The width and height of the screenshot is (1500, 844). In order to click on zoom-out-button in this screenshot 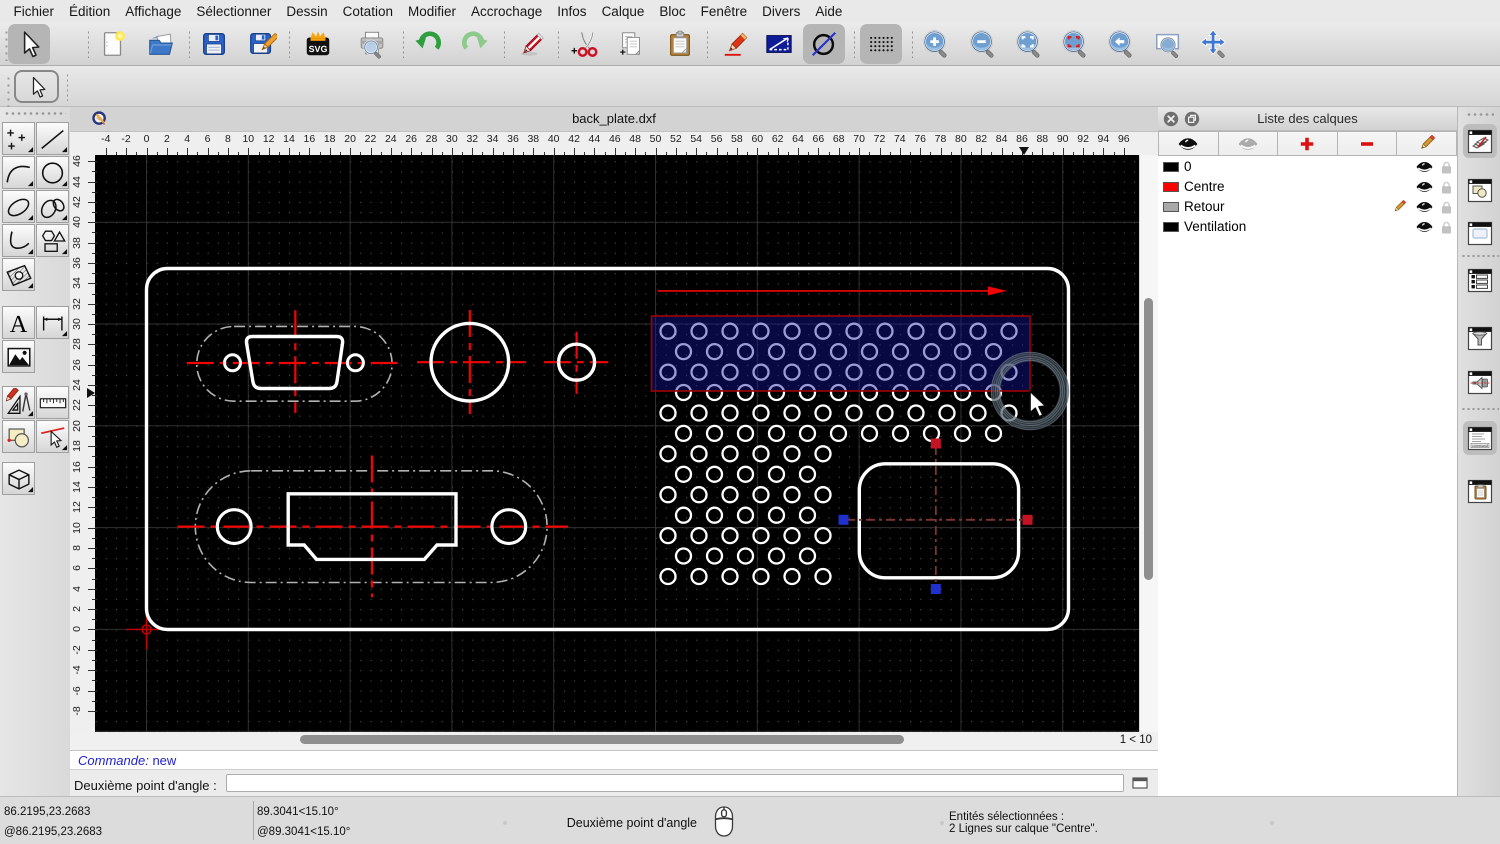, I will do `click(983, 44)`.